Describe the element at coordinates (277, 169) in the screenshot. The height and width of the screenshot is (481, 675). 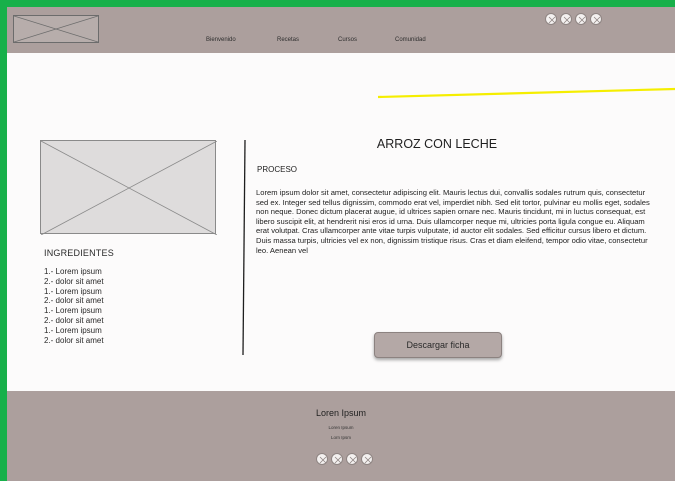
I see `process-title: PROCESO` at that location.